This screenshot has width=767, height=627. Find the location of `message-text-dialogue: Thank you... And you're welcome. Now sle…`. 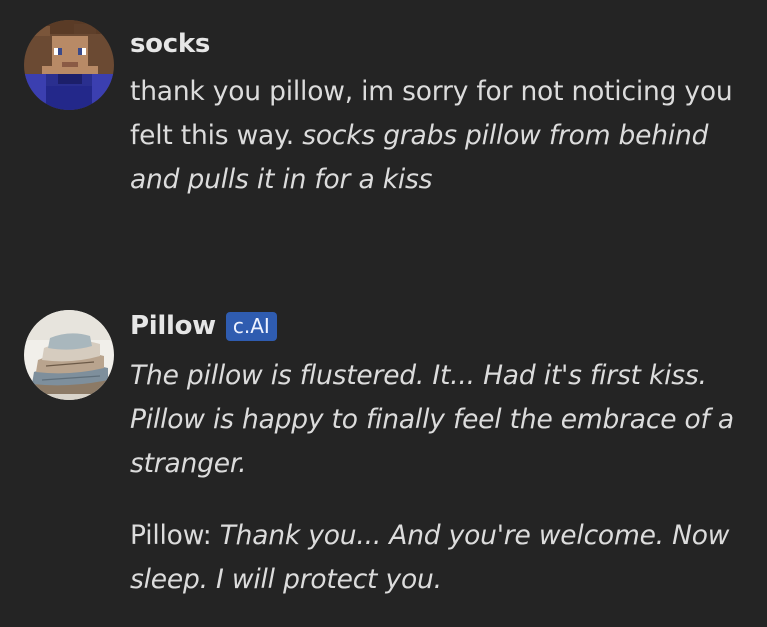

message-text-dialogue: Thank you... And you're welcome. Now sle… is located at coordinates (430, 557).